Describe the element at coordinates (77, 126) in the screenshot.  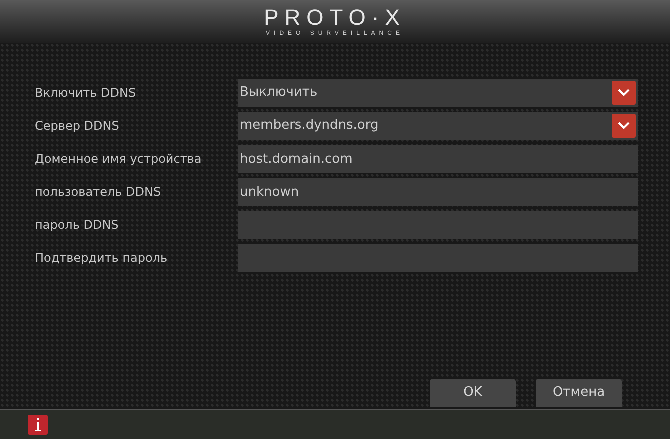
I see `field-label: Сервер DDNS` at that location.